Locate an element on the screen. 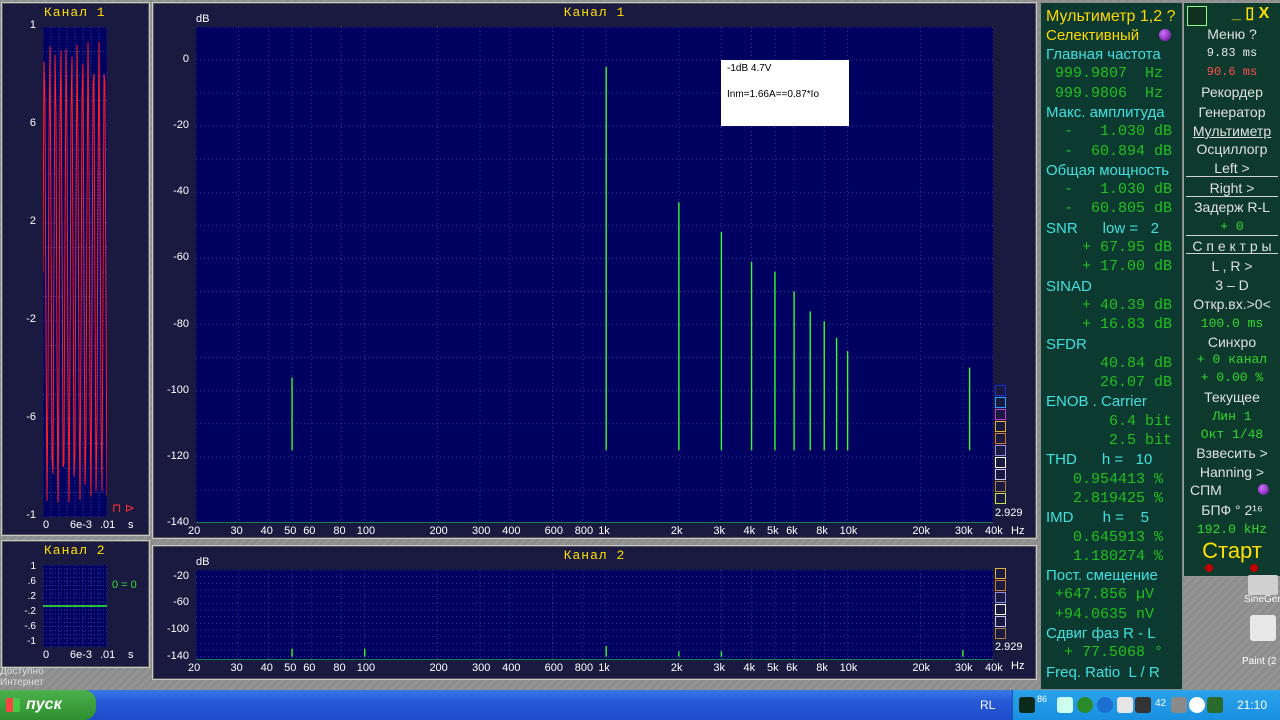 The height and width of the screenshot is (720, 1280). measurement-value: 1.180274 % is located at coordinates (1105, 556).